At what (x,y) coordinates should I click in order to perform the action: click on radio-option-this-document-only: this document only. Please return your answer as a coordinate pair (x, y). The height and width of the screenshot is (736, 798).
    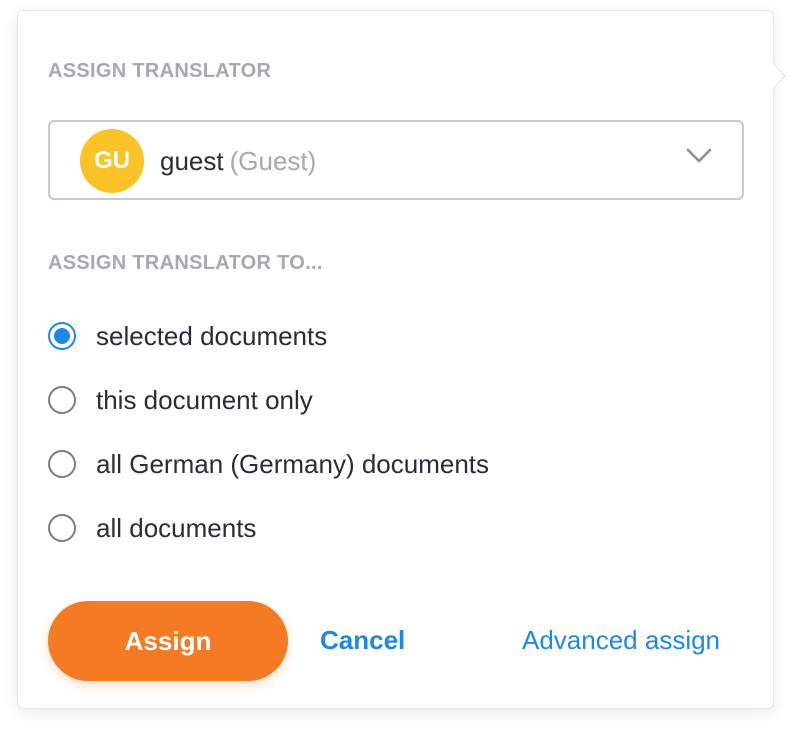
    Looking at the image, I should click on (180, 400).